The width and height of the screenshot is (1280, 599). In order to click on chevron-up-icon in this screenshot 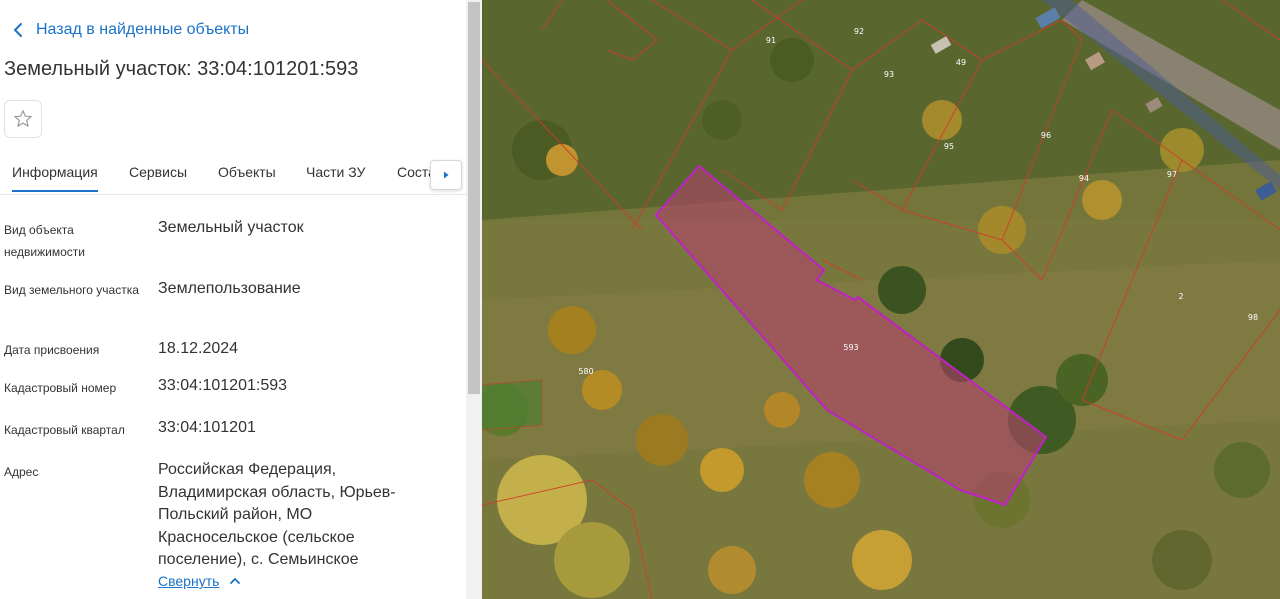, I will do `click(235, 580)`.